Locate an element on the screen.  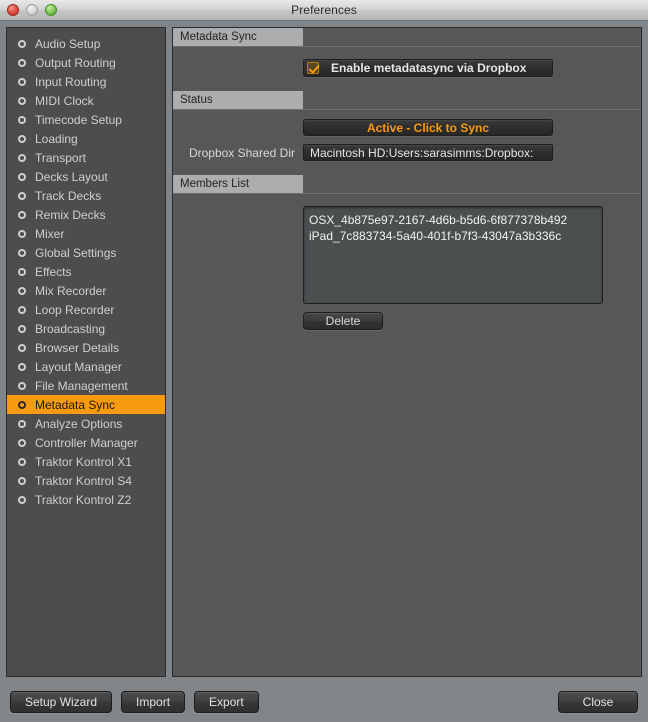
sidebar-item-decks-layout: Decks Layout is located at coordinates (86, 176).